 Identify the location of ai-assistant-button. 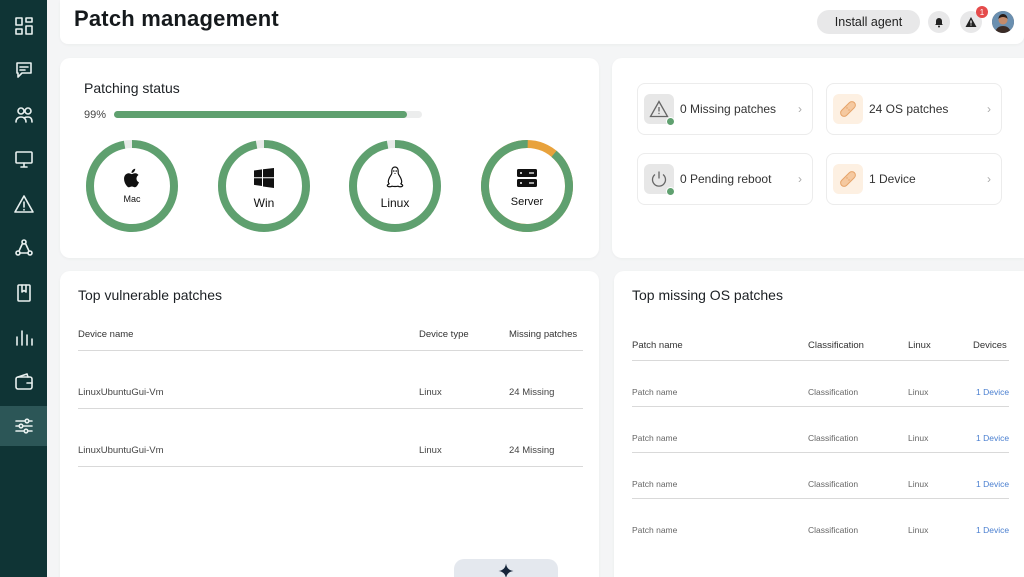
(506, 568).